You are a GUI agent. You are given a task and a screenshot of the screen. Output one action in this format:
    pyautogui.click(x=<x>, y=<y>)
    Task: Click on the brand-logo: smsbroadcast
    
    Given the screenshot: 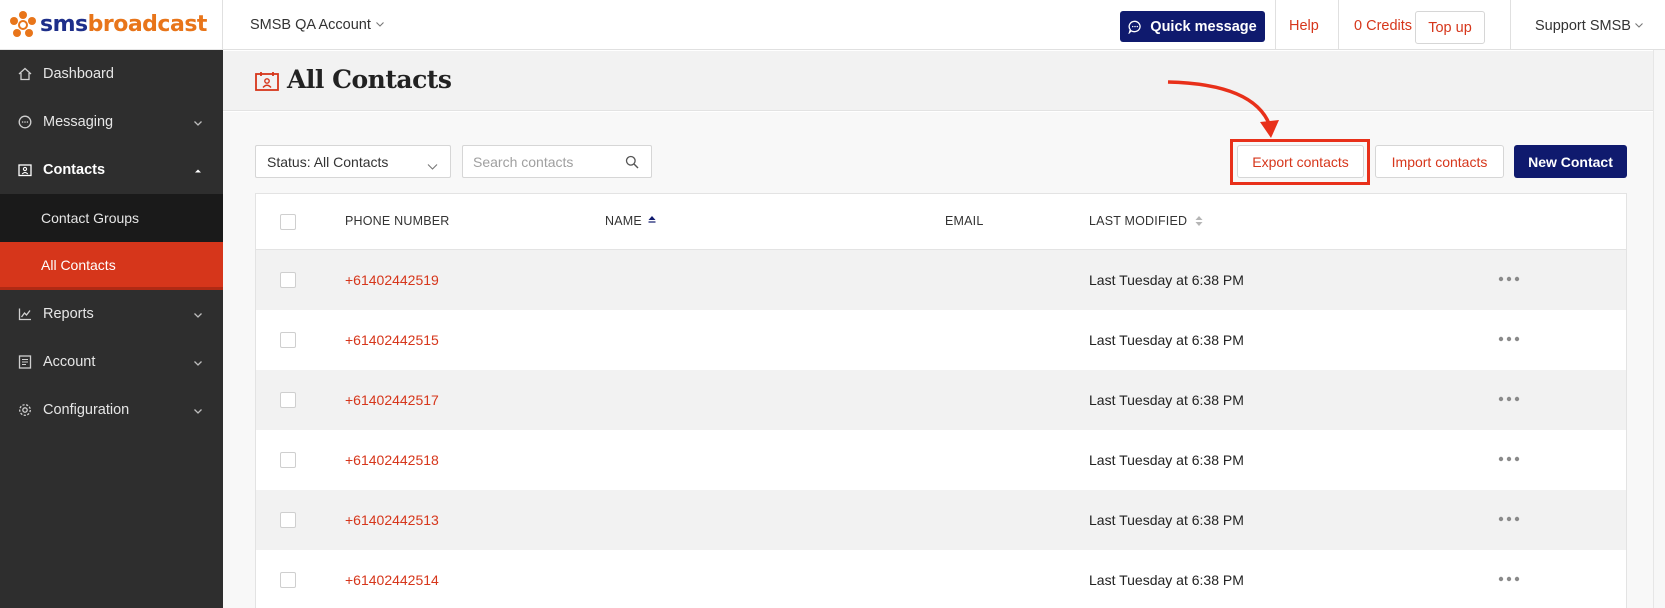 What is the action you would take?
    pyautogui.click(x=111, y=25)
    